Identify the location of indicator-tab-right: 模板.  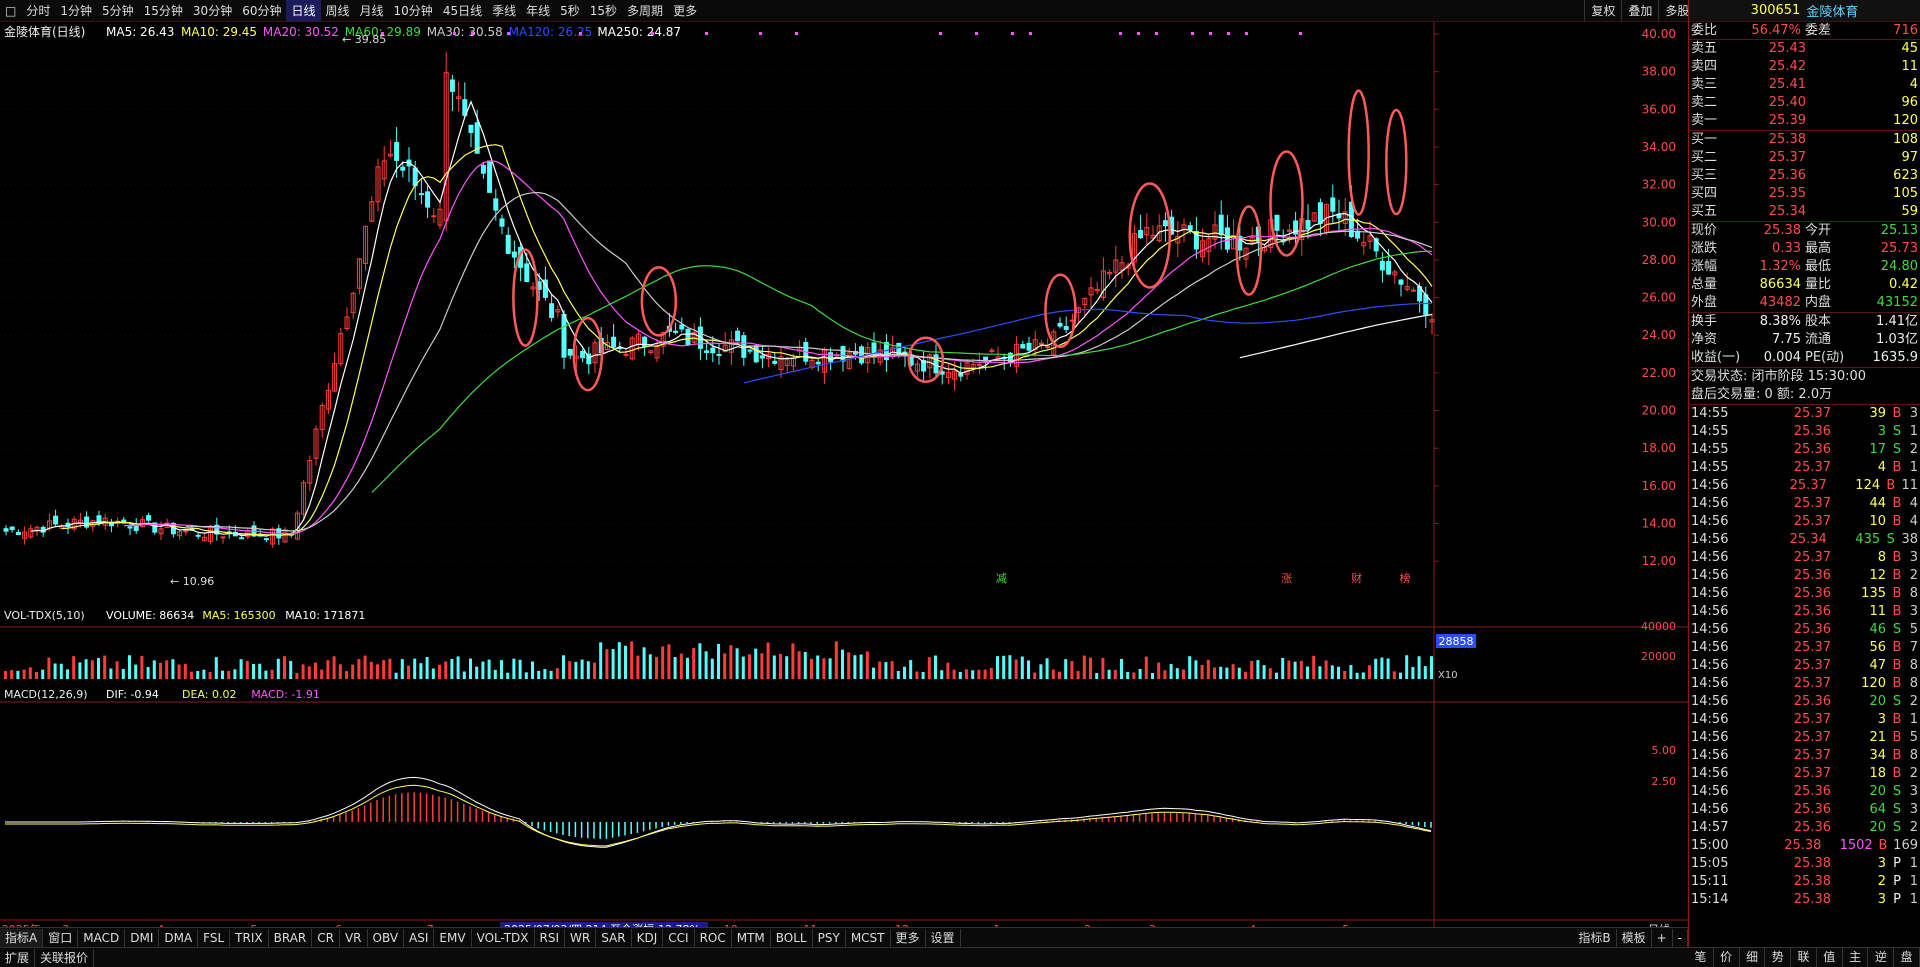
(1634, 937).